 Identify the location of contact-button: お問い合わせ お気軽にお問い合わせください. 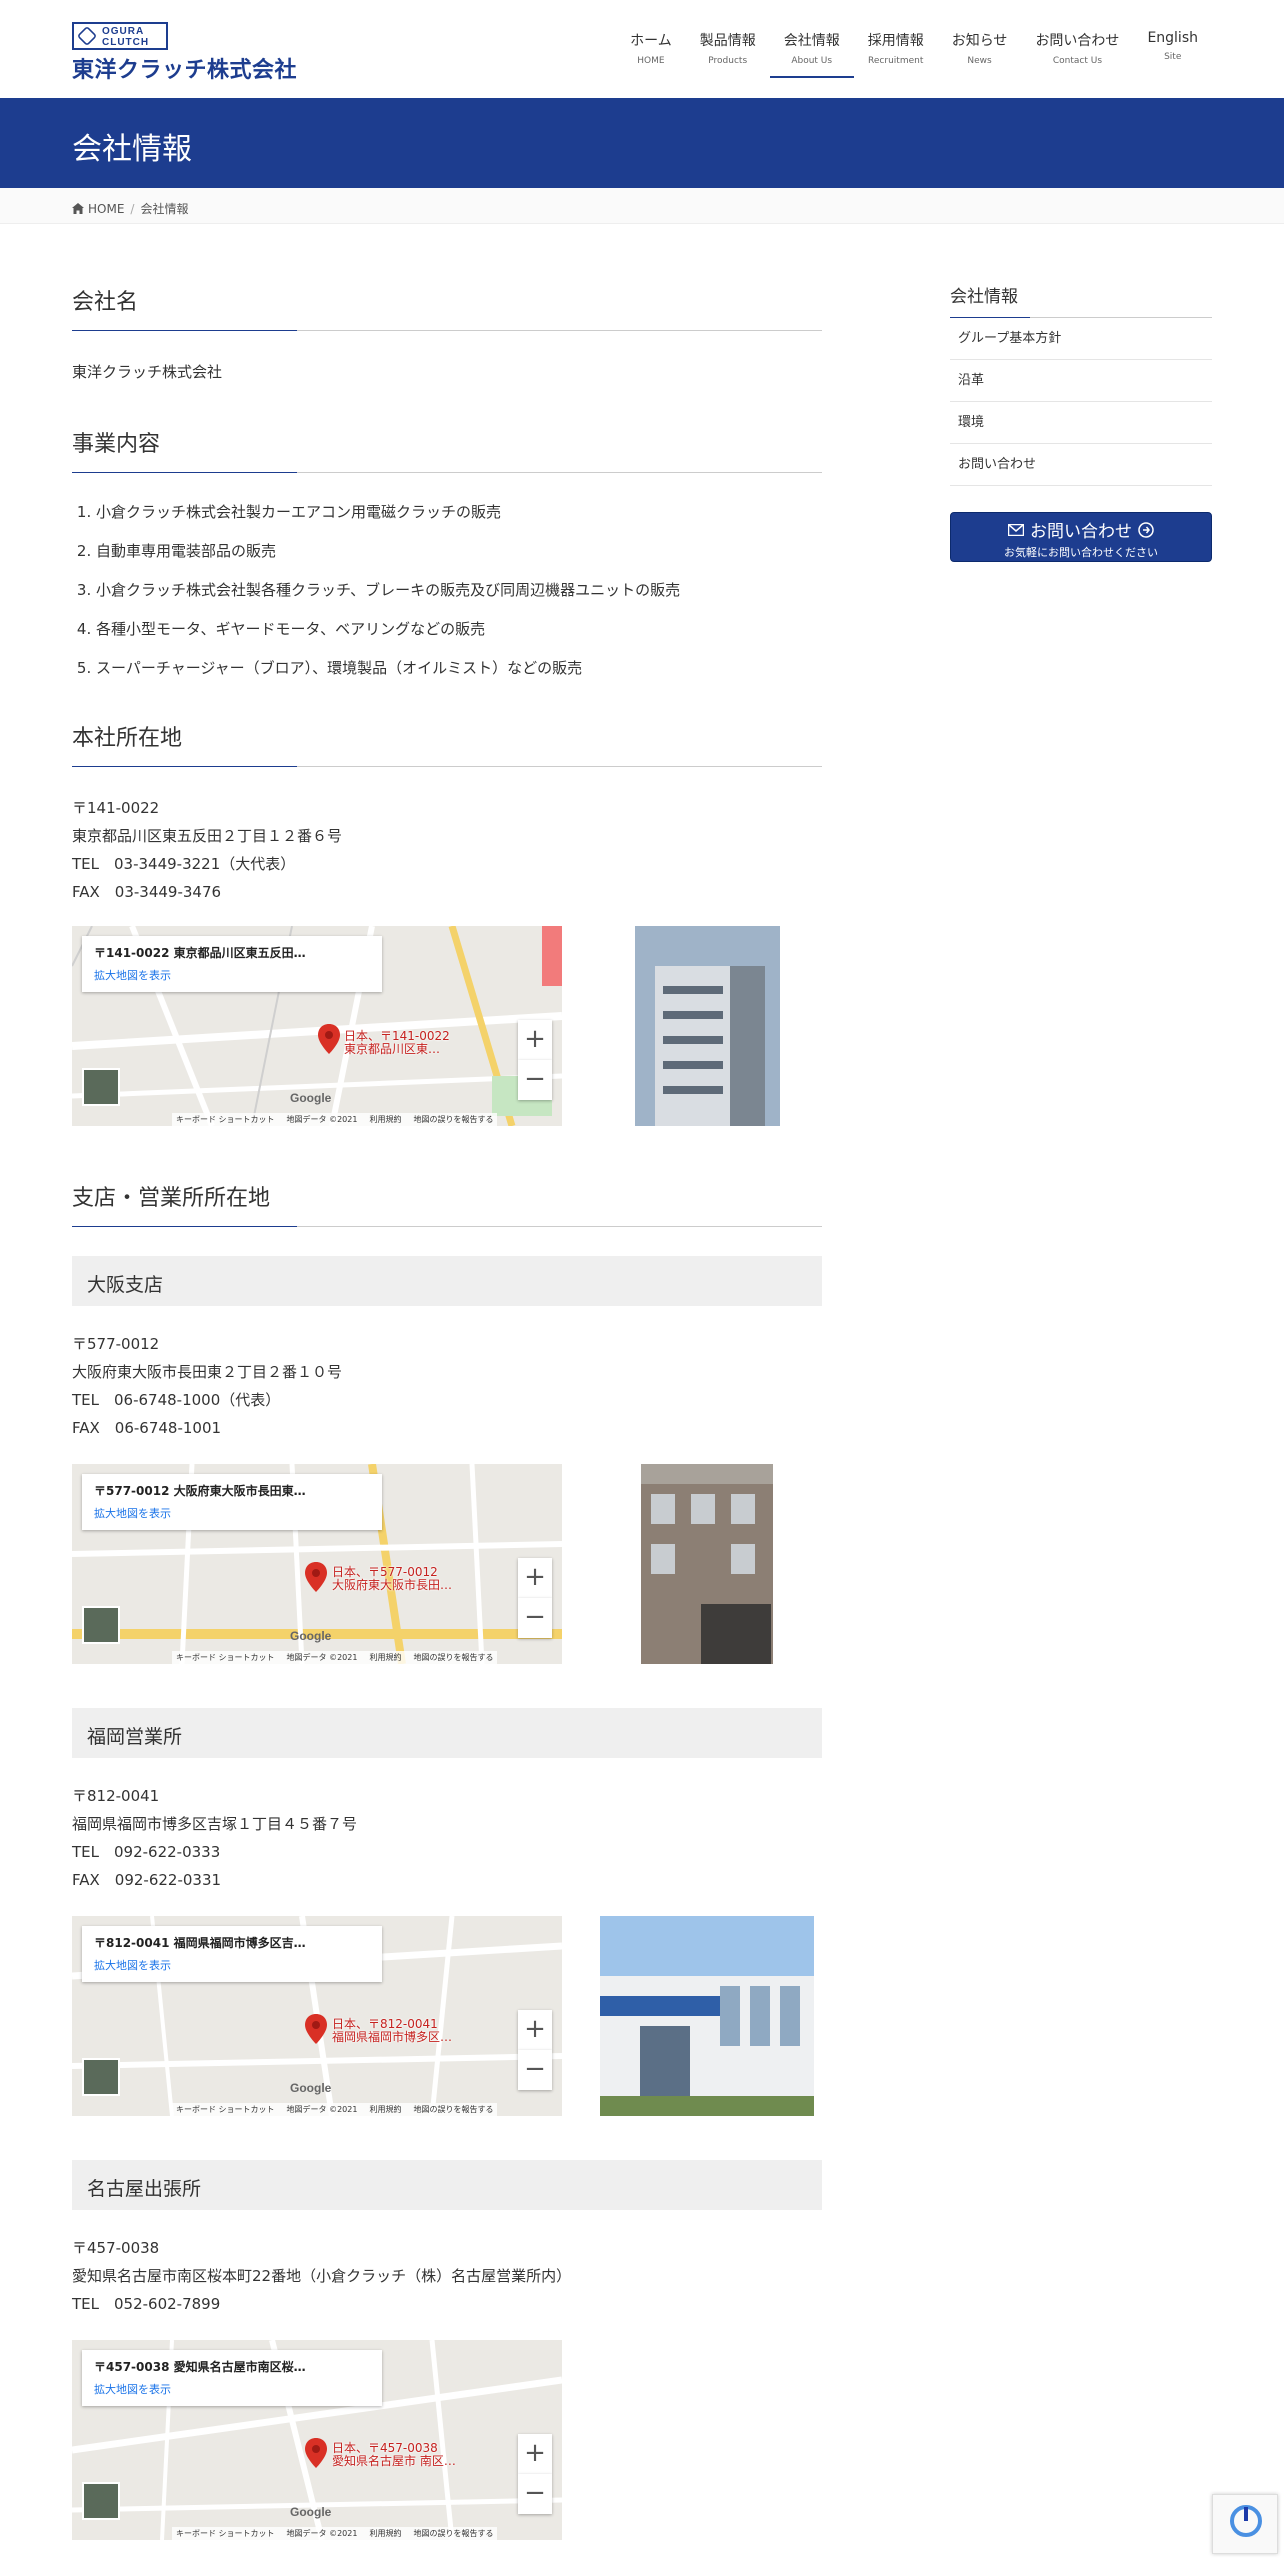
(1081, 537).